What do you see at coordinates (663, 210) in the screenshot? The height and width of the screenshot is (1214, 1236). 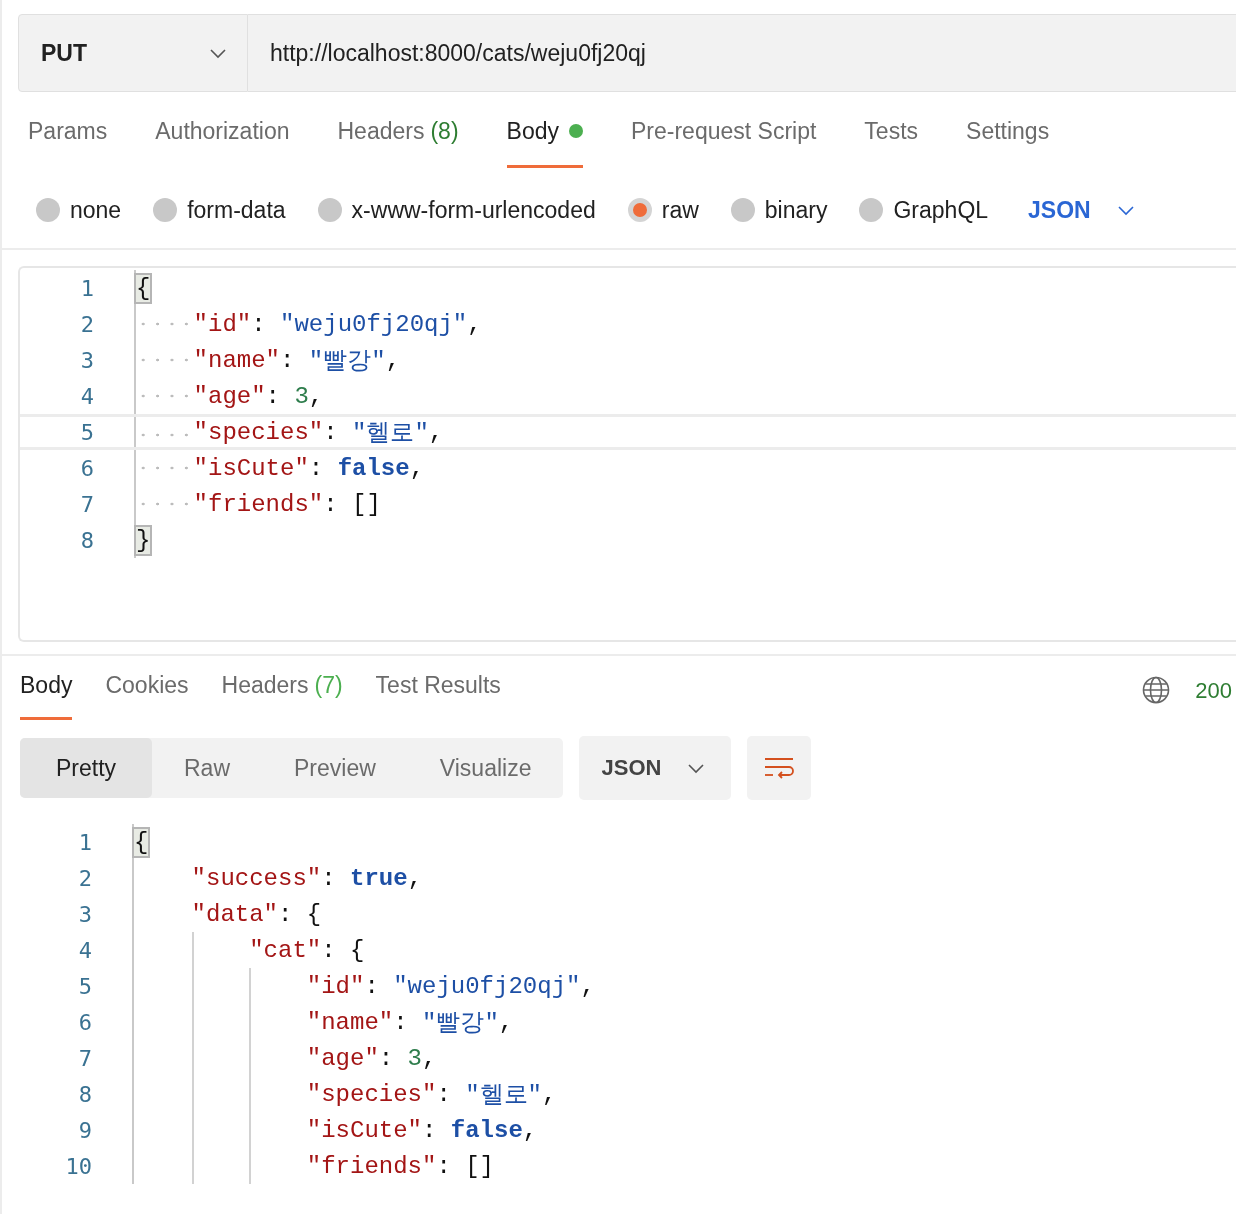 I see `body-type-radio: raw` at bounding box center [663, 210].